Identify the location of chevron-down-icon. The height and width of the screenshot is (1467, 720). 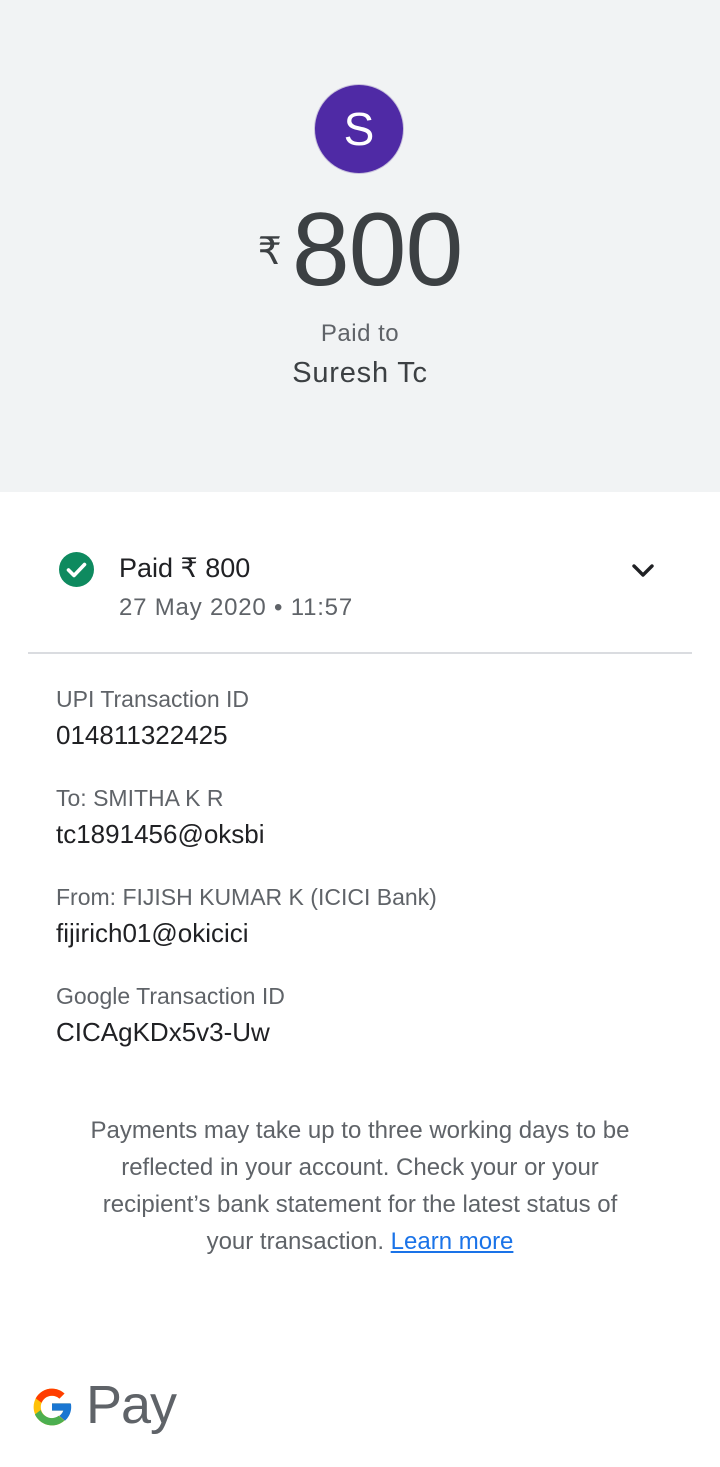
(643, 571).